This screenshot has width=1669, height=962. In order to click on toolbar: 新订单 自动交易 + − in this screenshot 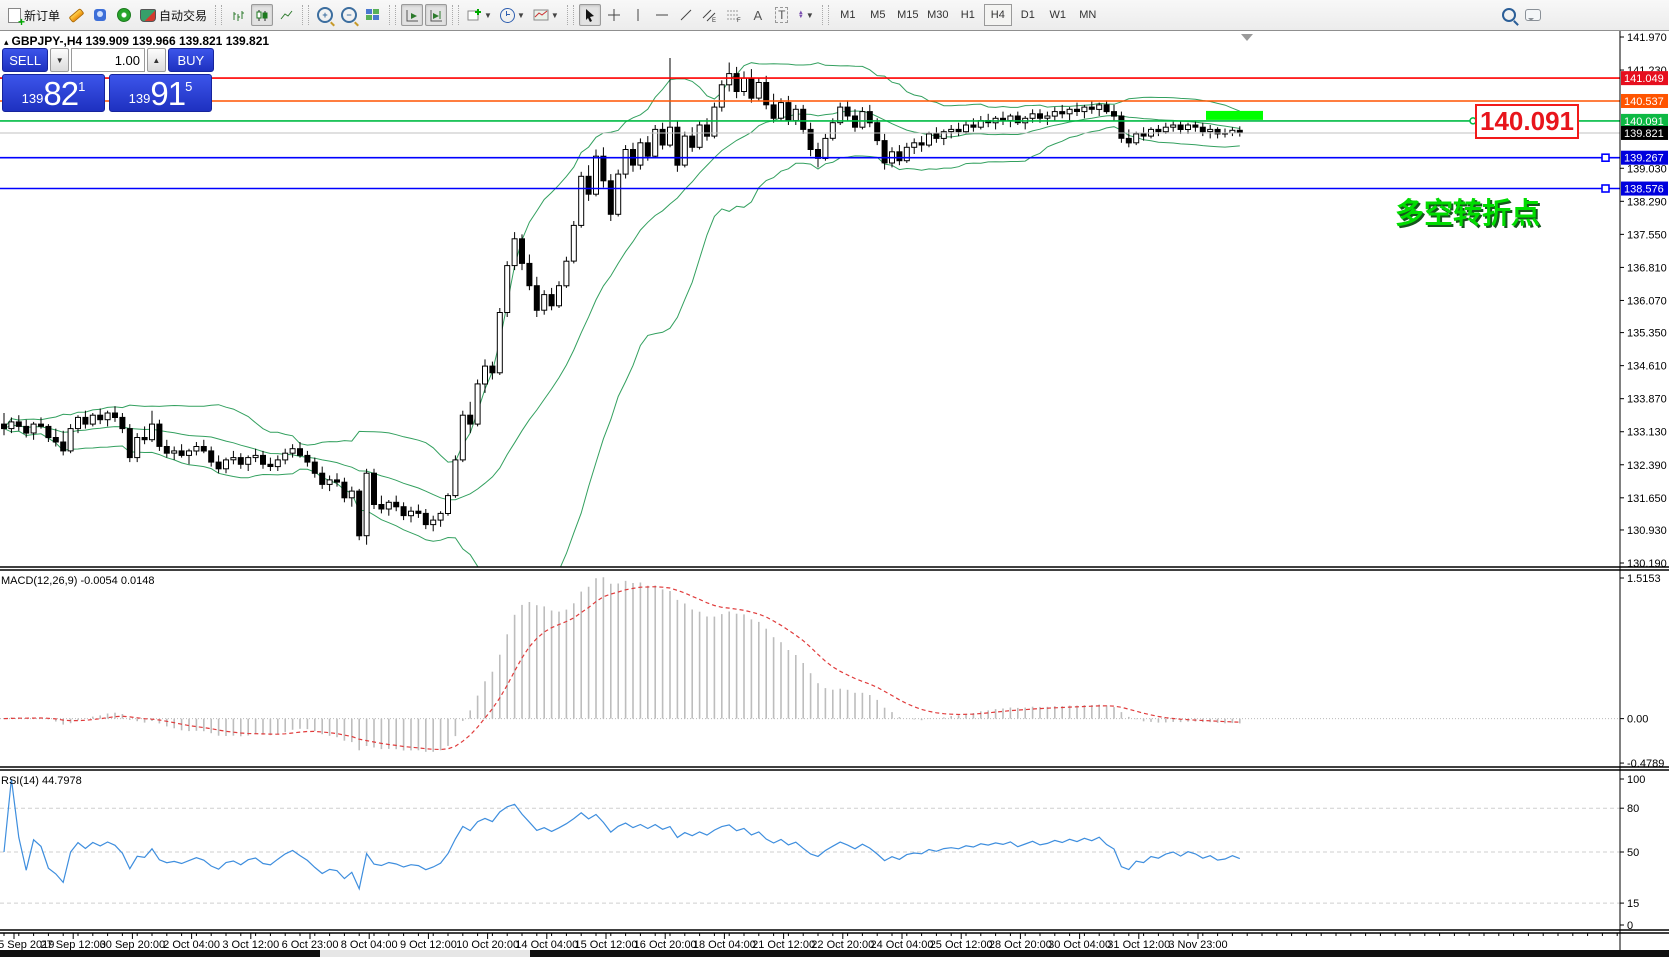, I will do `click(834, 15)`.